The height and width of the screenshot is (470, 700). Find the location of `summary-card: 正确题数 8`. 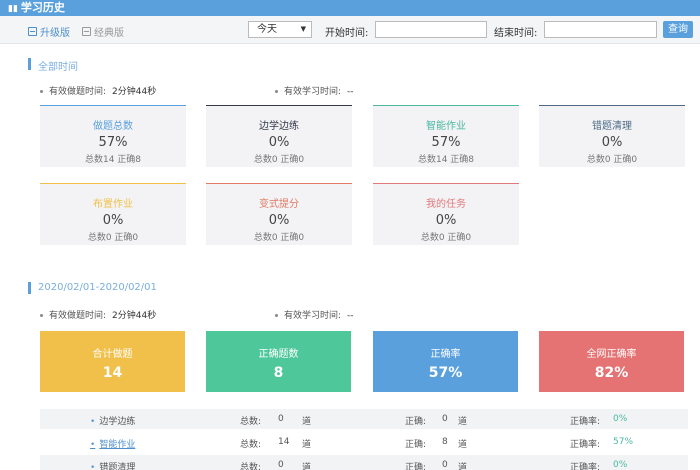

summary-card: 正确题数 8 is located at coordinates (278, 361).